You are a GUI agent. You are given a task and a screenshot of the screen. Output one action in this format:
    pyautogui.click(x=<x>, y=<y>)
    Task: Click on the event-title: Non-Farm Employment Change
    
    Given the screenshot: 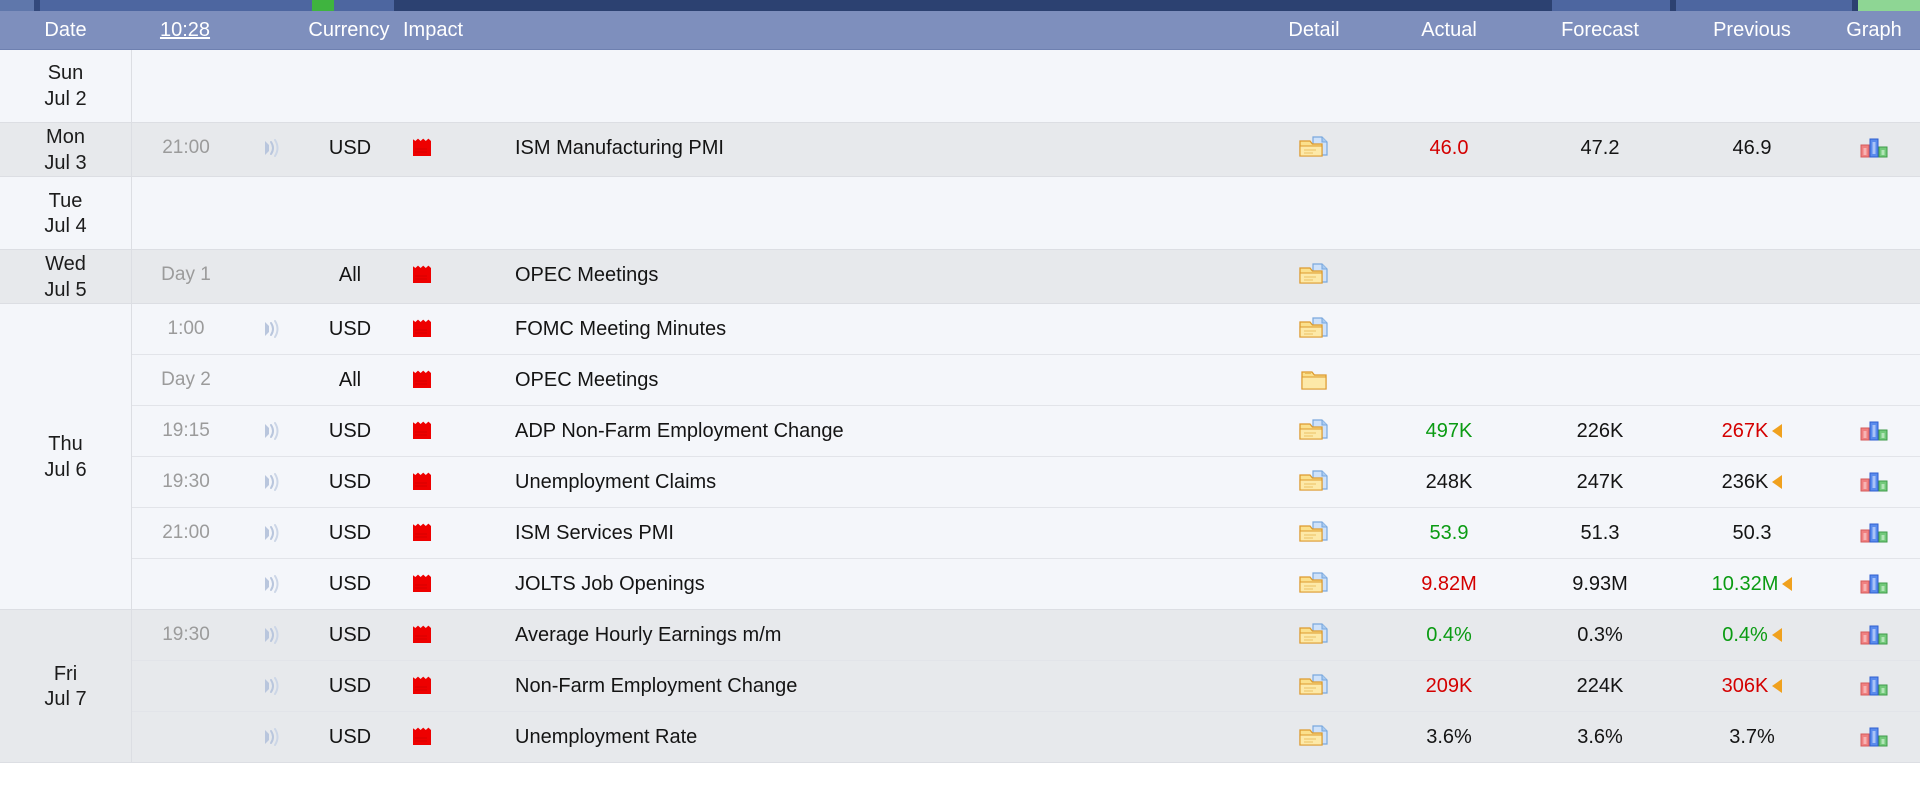 What is the action you would take?
    pyautogui.click(x=875, y=686)
    